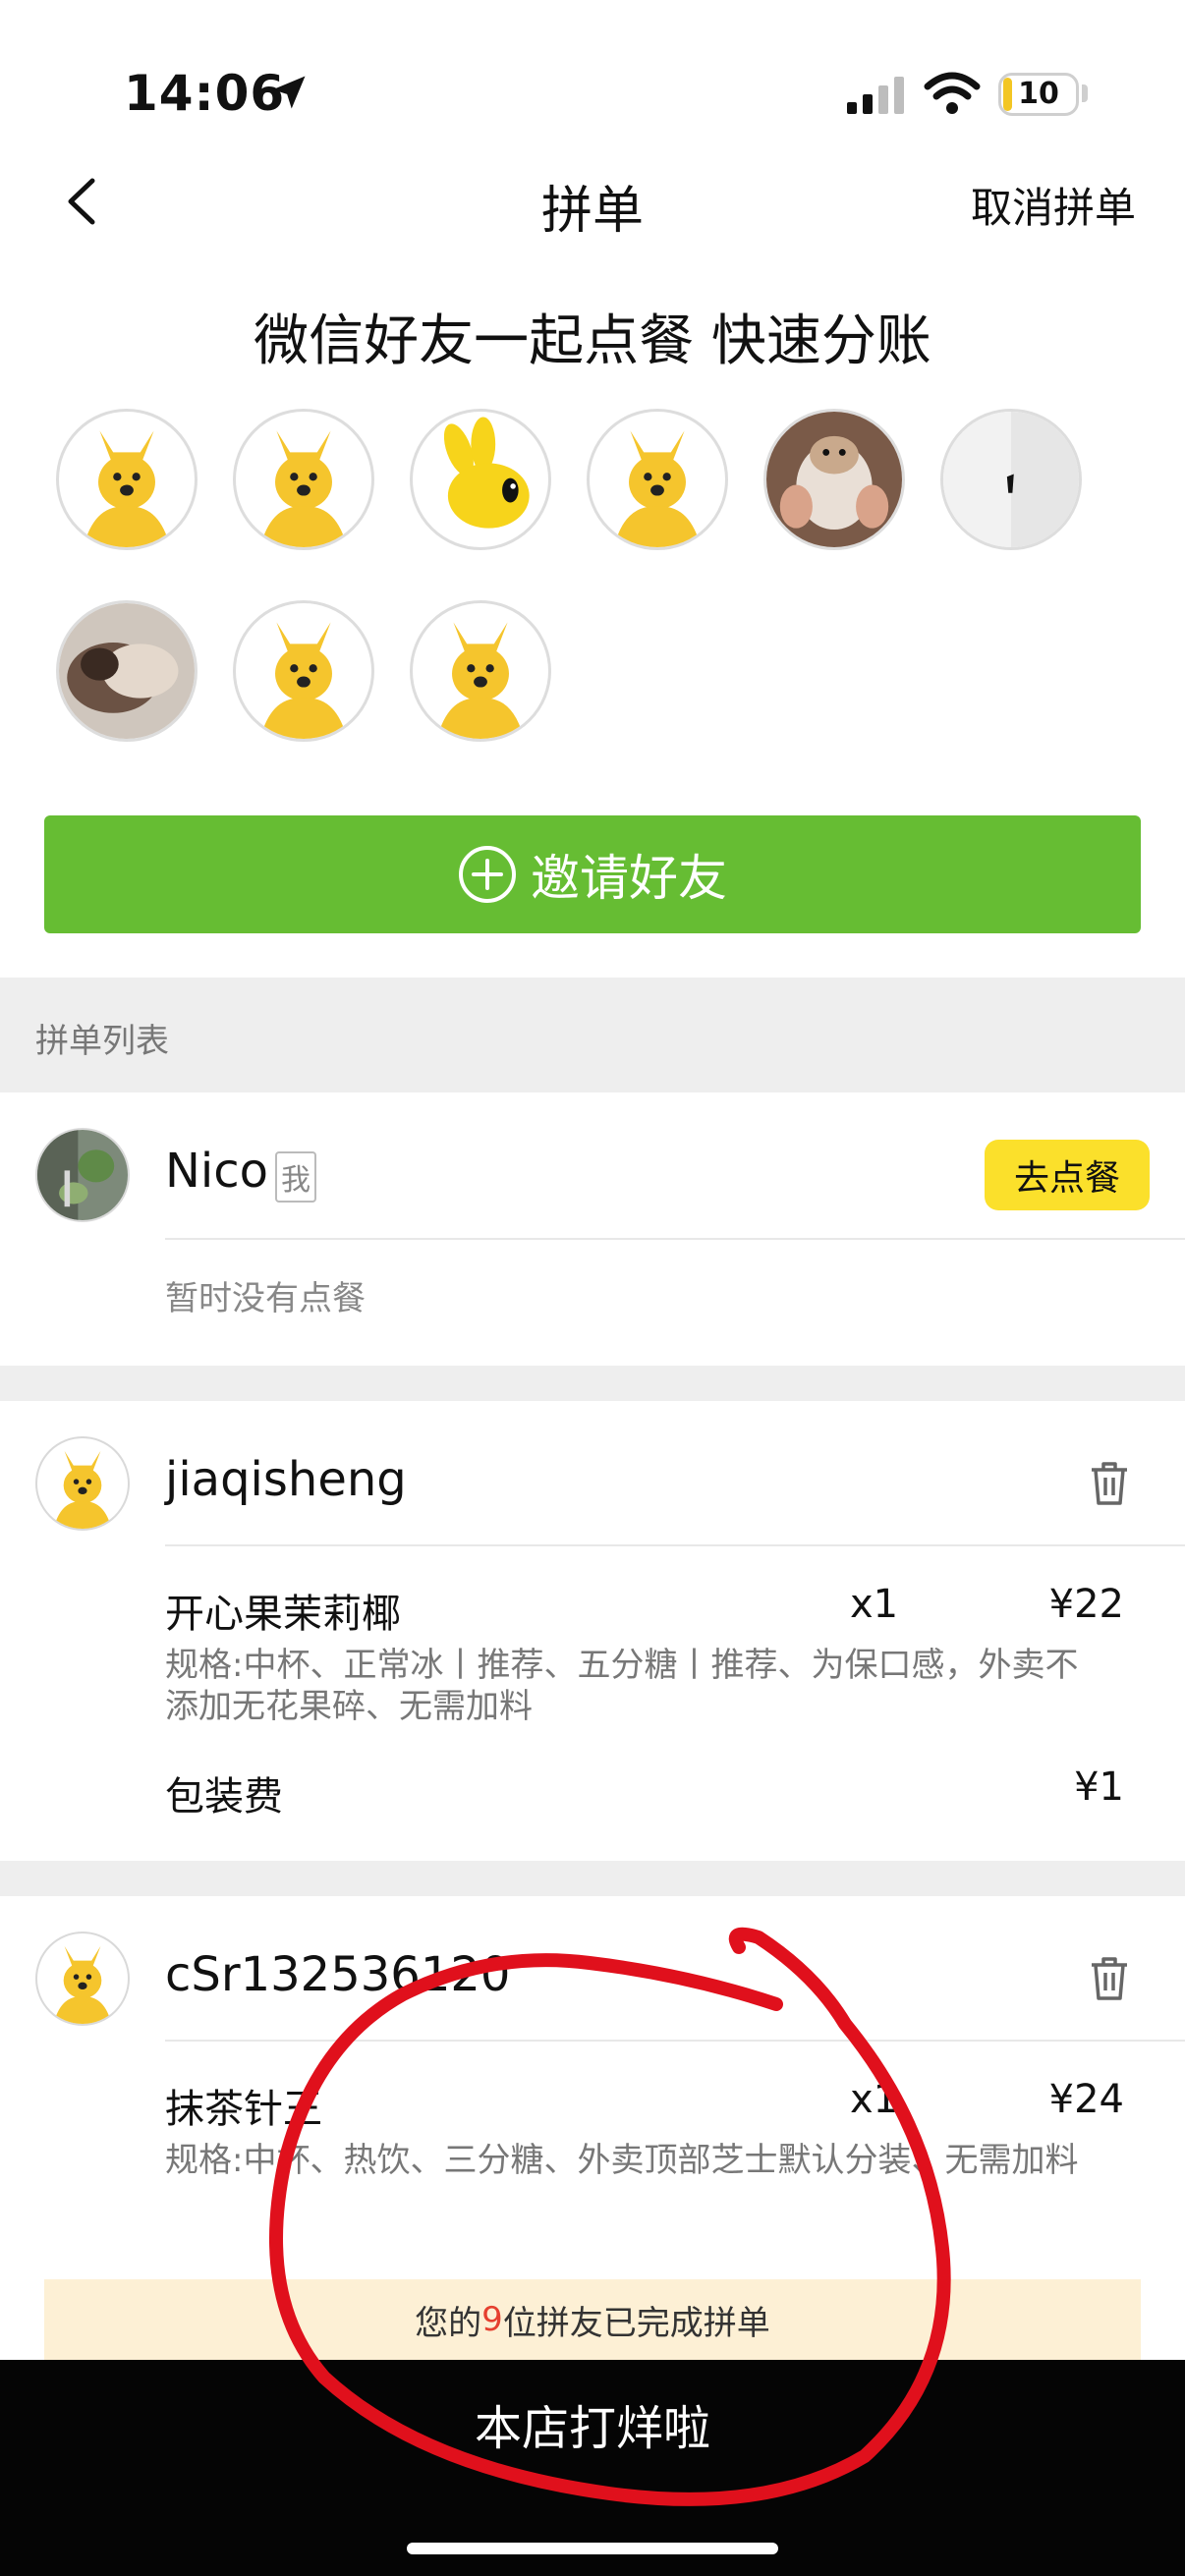 This screenshot has height=2576, width=1185. What do you see at coordinates (295, 1177) in the screenshot?
I see `me-tag: 我` at bounding box center [295, 1177].